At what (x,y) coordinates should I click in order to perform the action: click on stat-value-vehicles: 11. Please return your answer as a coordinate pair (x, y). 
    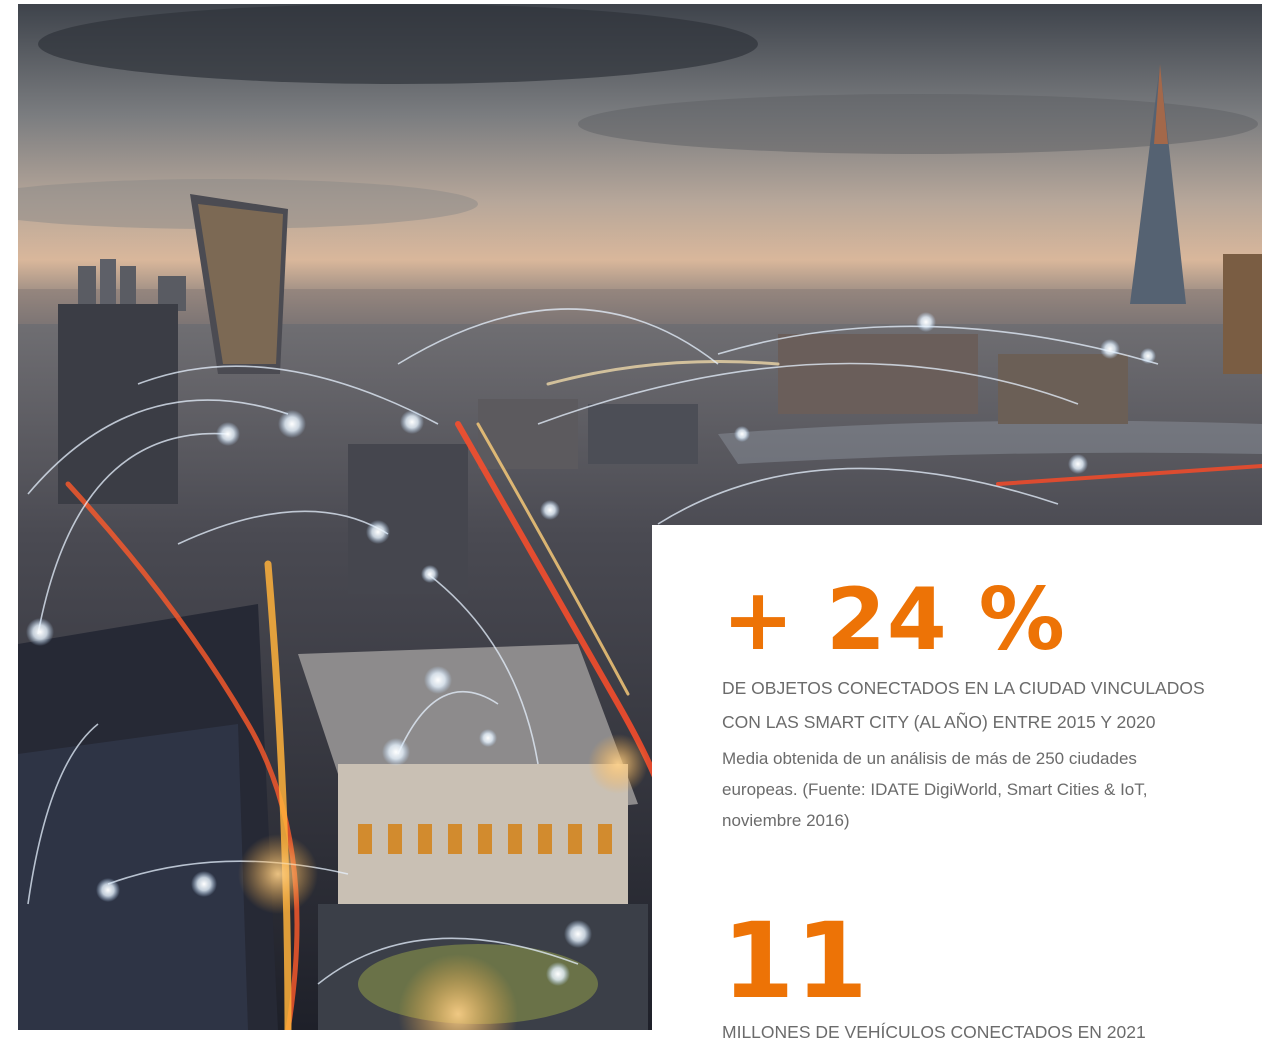
    Looking at the image, I should click on (795, 961).